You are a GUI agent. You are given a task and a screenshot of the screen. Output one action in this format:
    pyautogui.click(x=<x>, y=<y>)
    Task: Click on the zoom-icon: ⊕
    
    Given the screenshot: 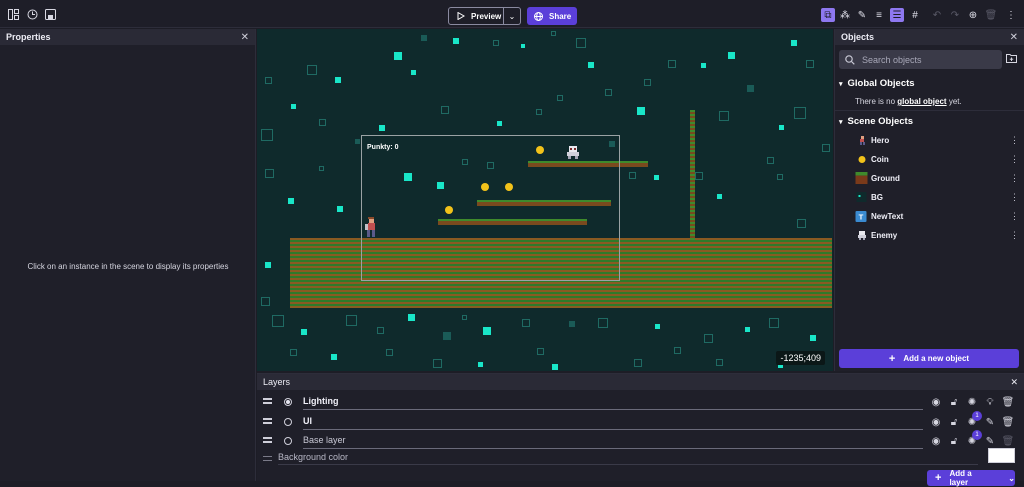 What is the action you would take?
    pyautogui.click(x=973, y=15)
    